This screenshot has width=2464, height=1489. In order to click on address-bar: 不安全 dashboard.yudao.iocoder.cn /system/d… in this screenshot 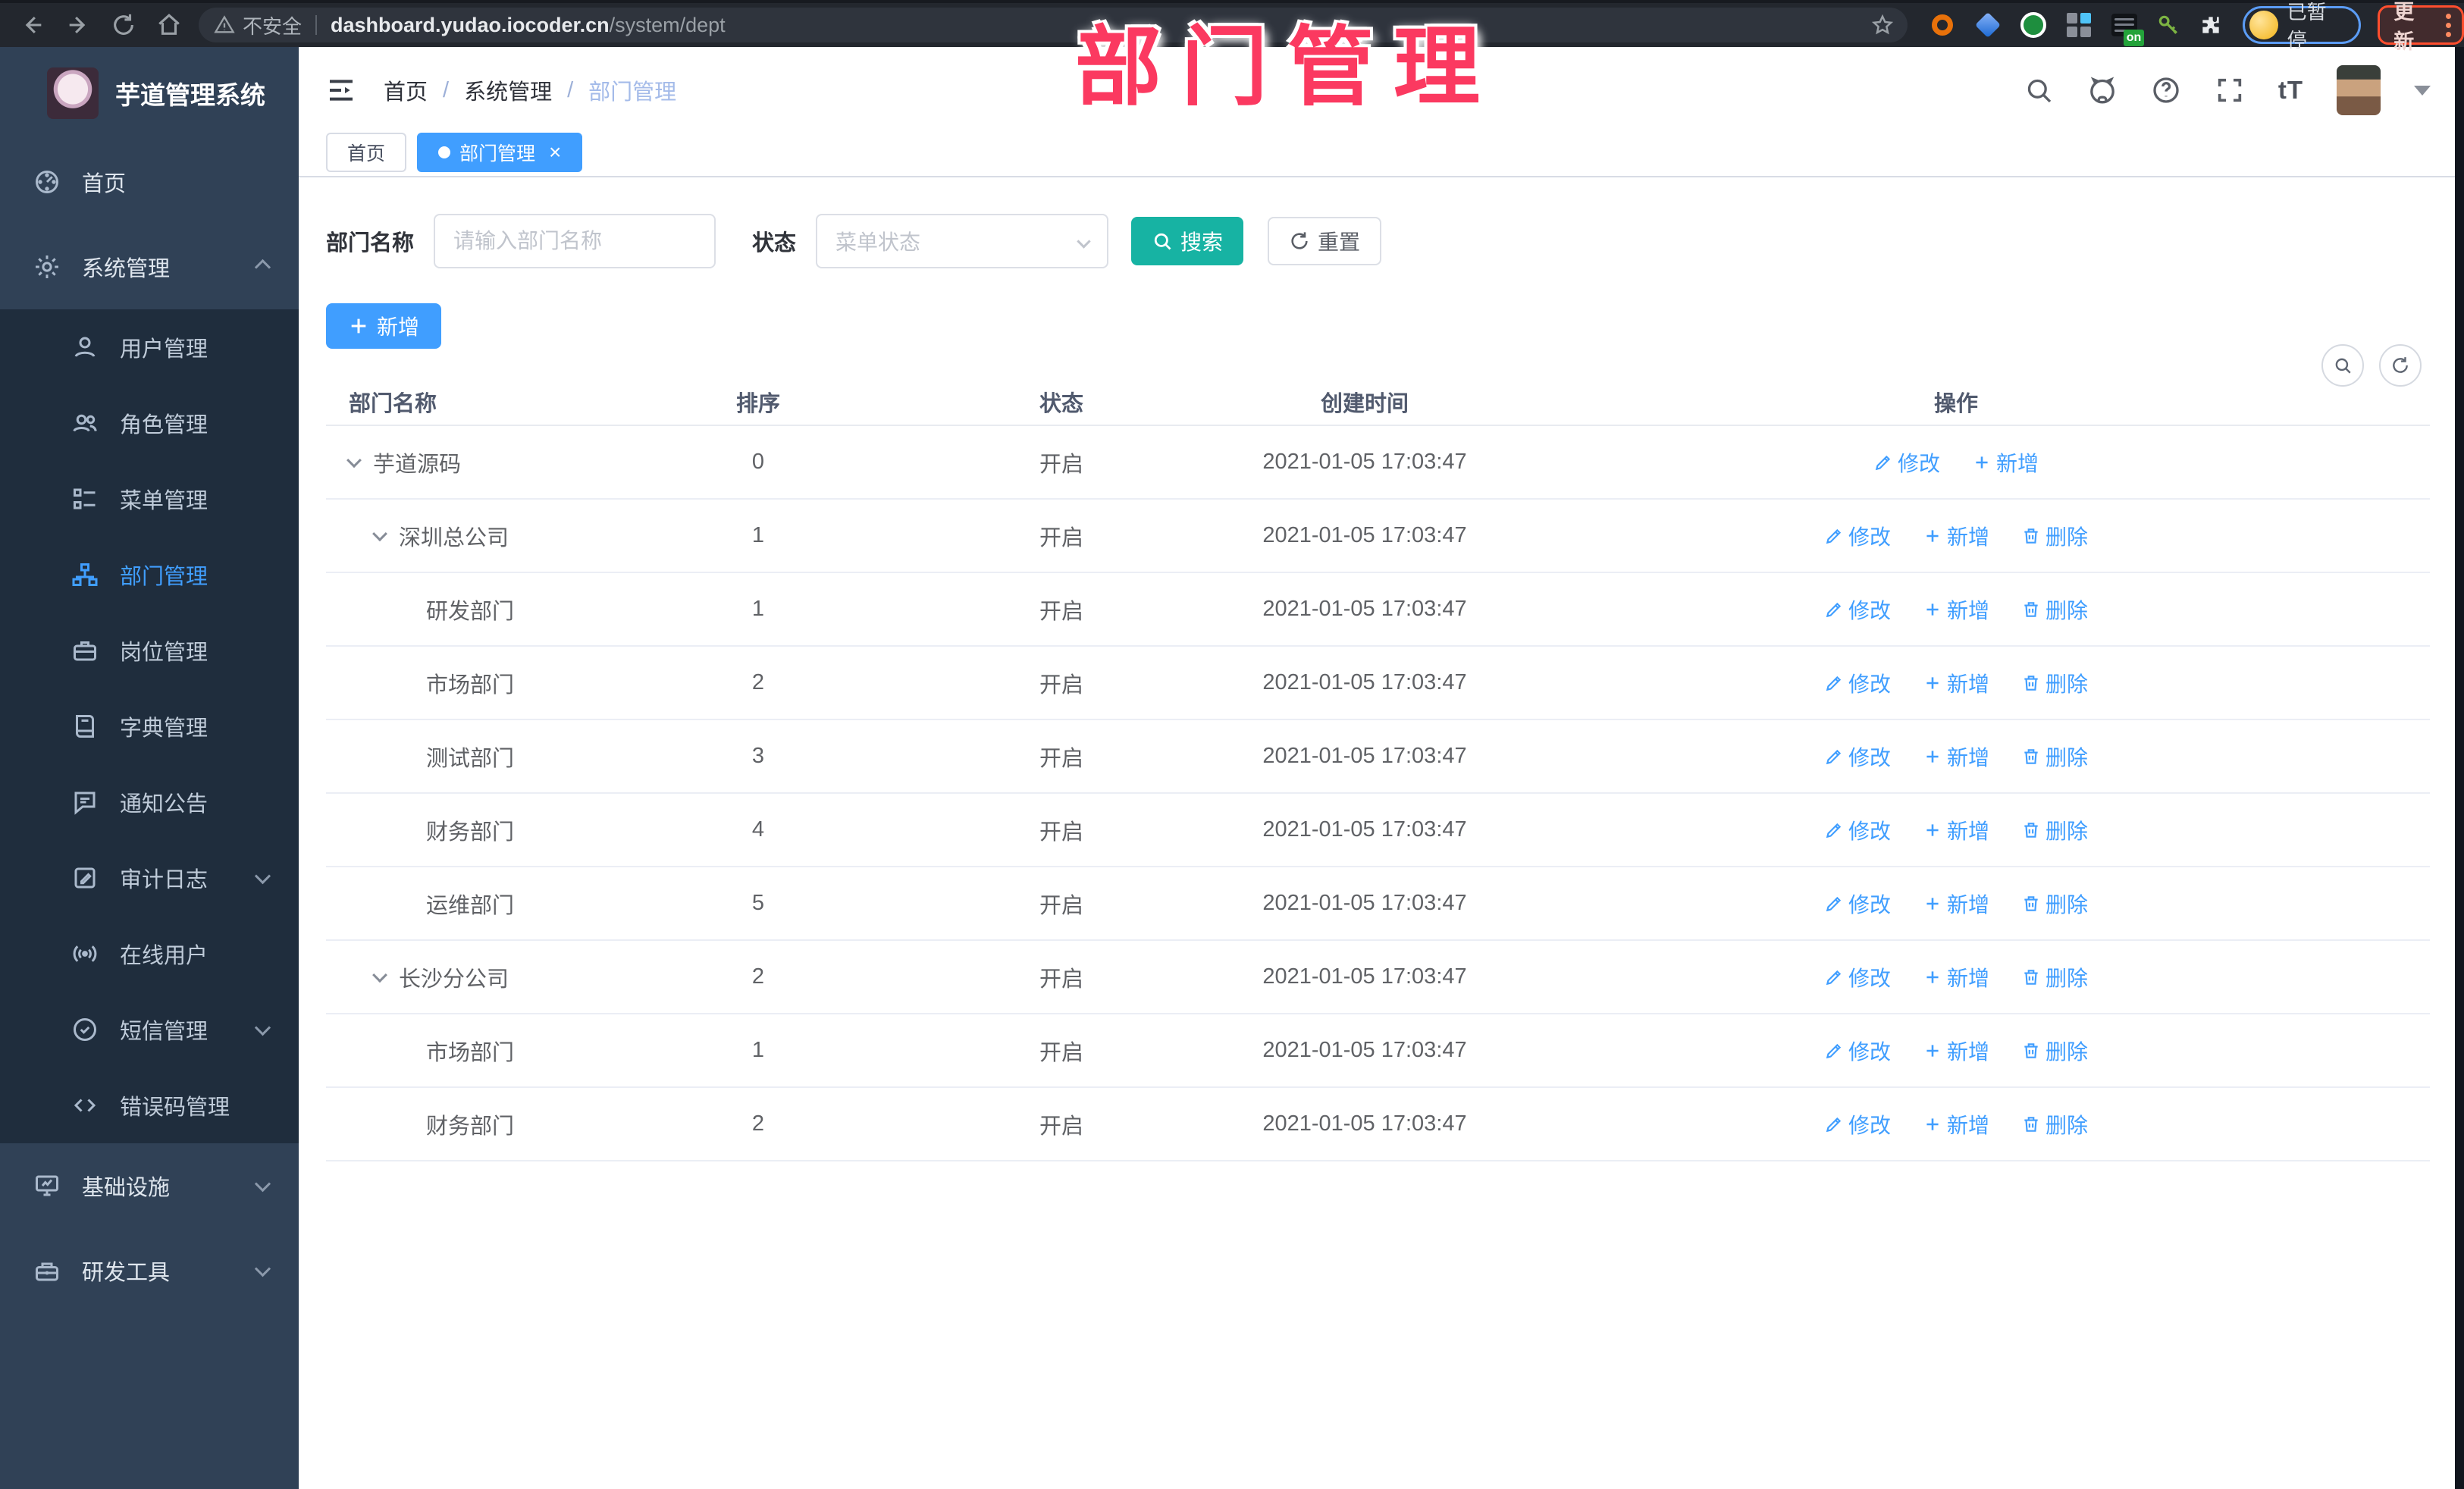, I will do `click(1054, 25)`.